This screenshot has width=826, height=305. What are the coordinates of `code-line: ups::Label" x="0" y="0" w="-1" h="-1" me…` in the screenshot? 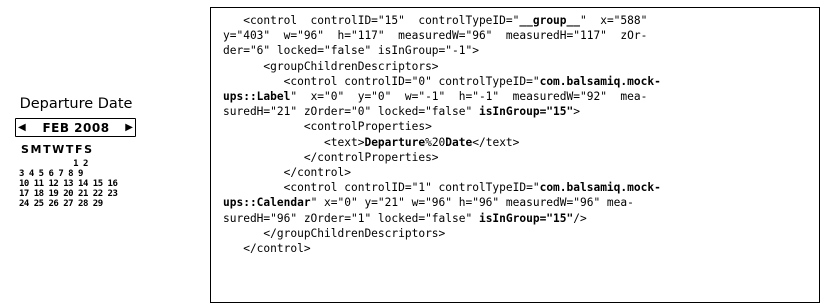 It's located at (516, 96).